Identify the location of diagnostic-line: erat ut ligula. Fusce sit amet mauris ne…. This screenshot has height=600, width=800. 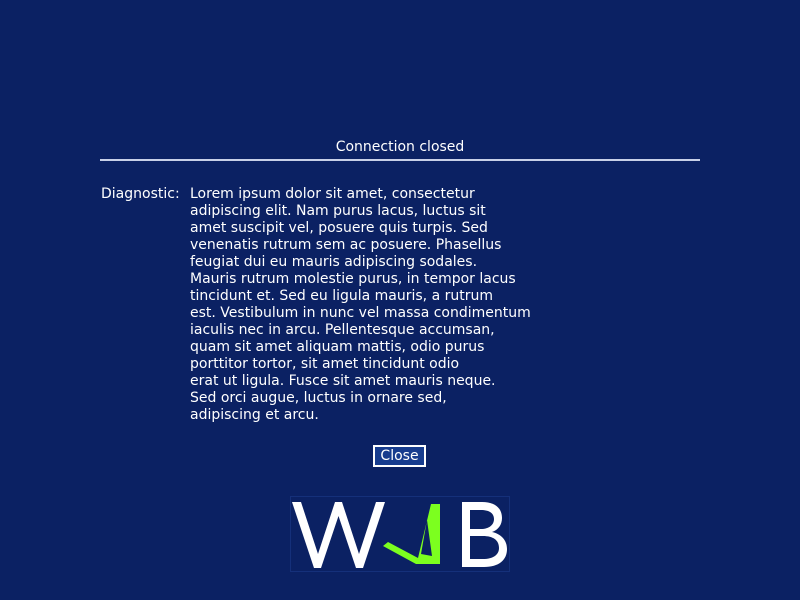
(343, 381).